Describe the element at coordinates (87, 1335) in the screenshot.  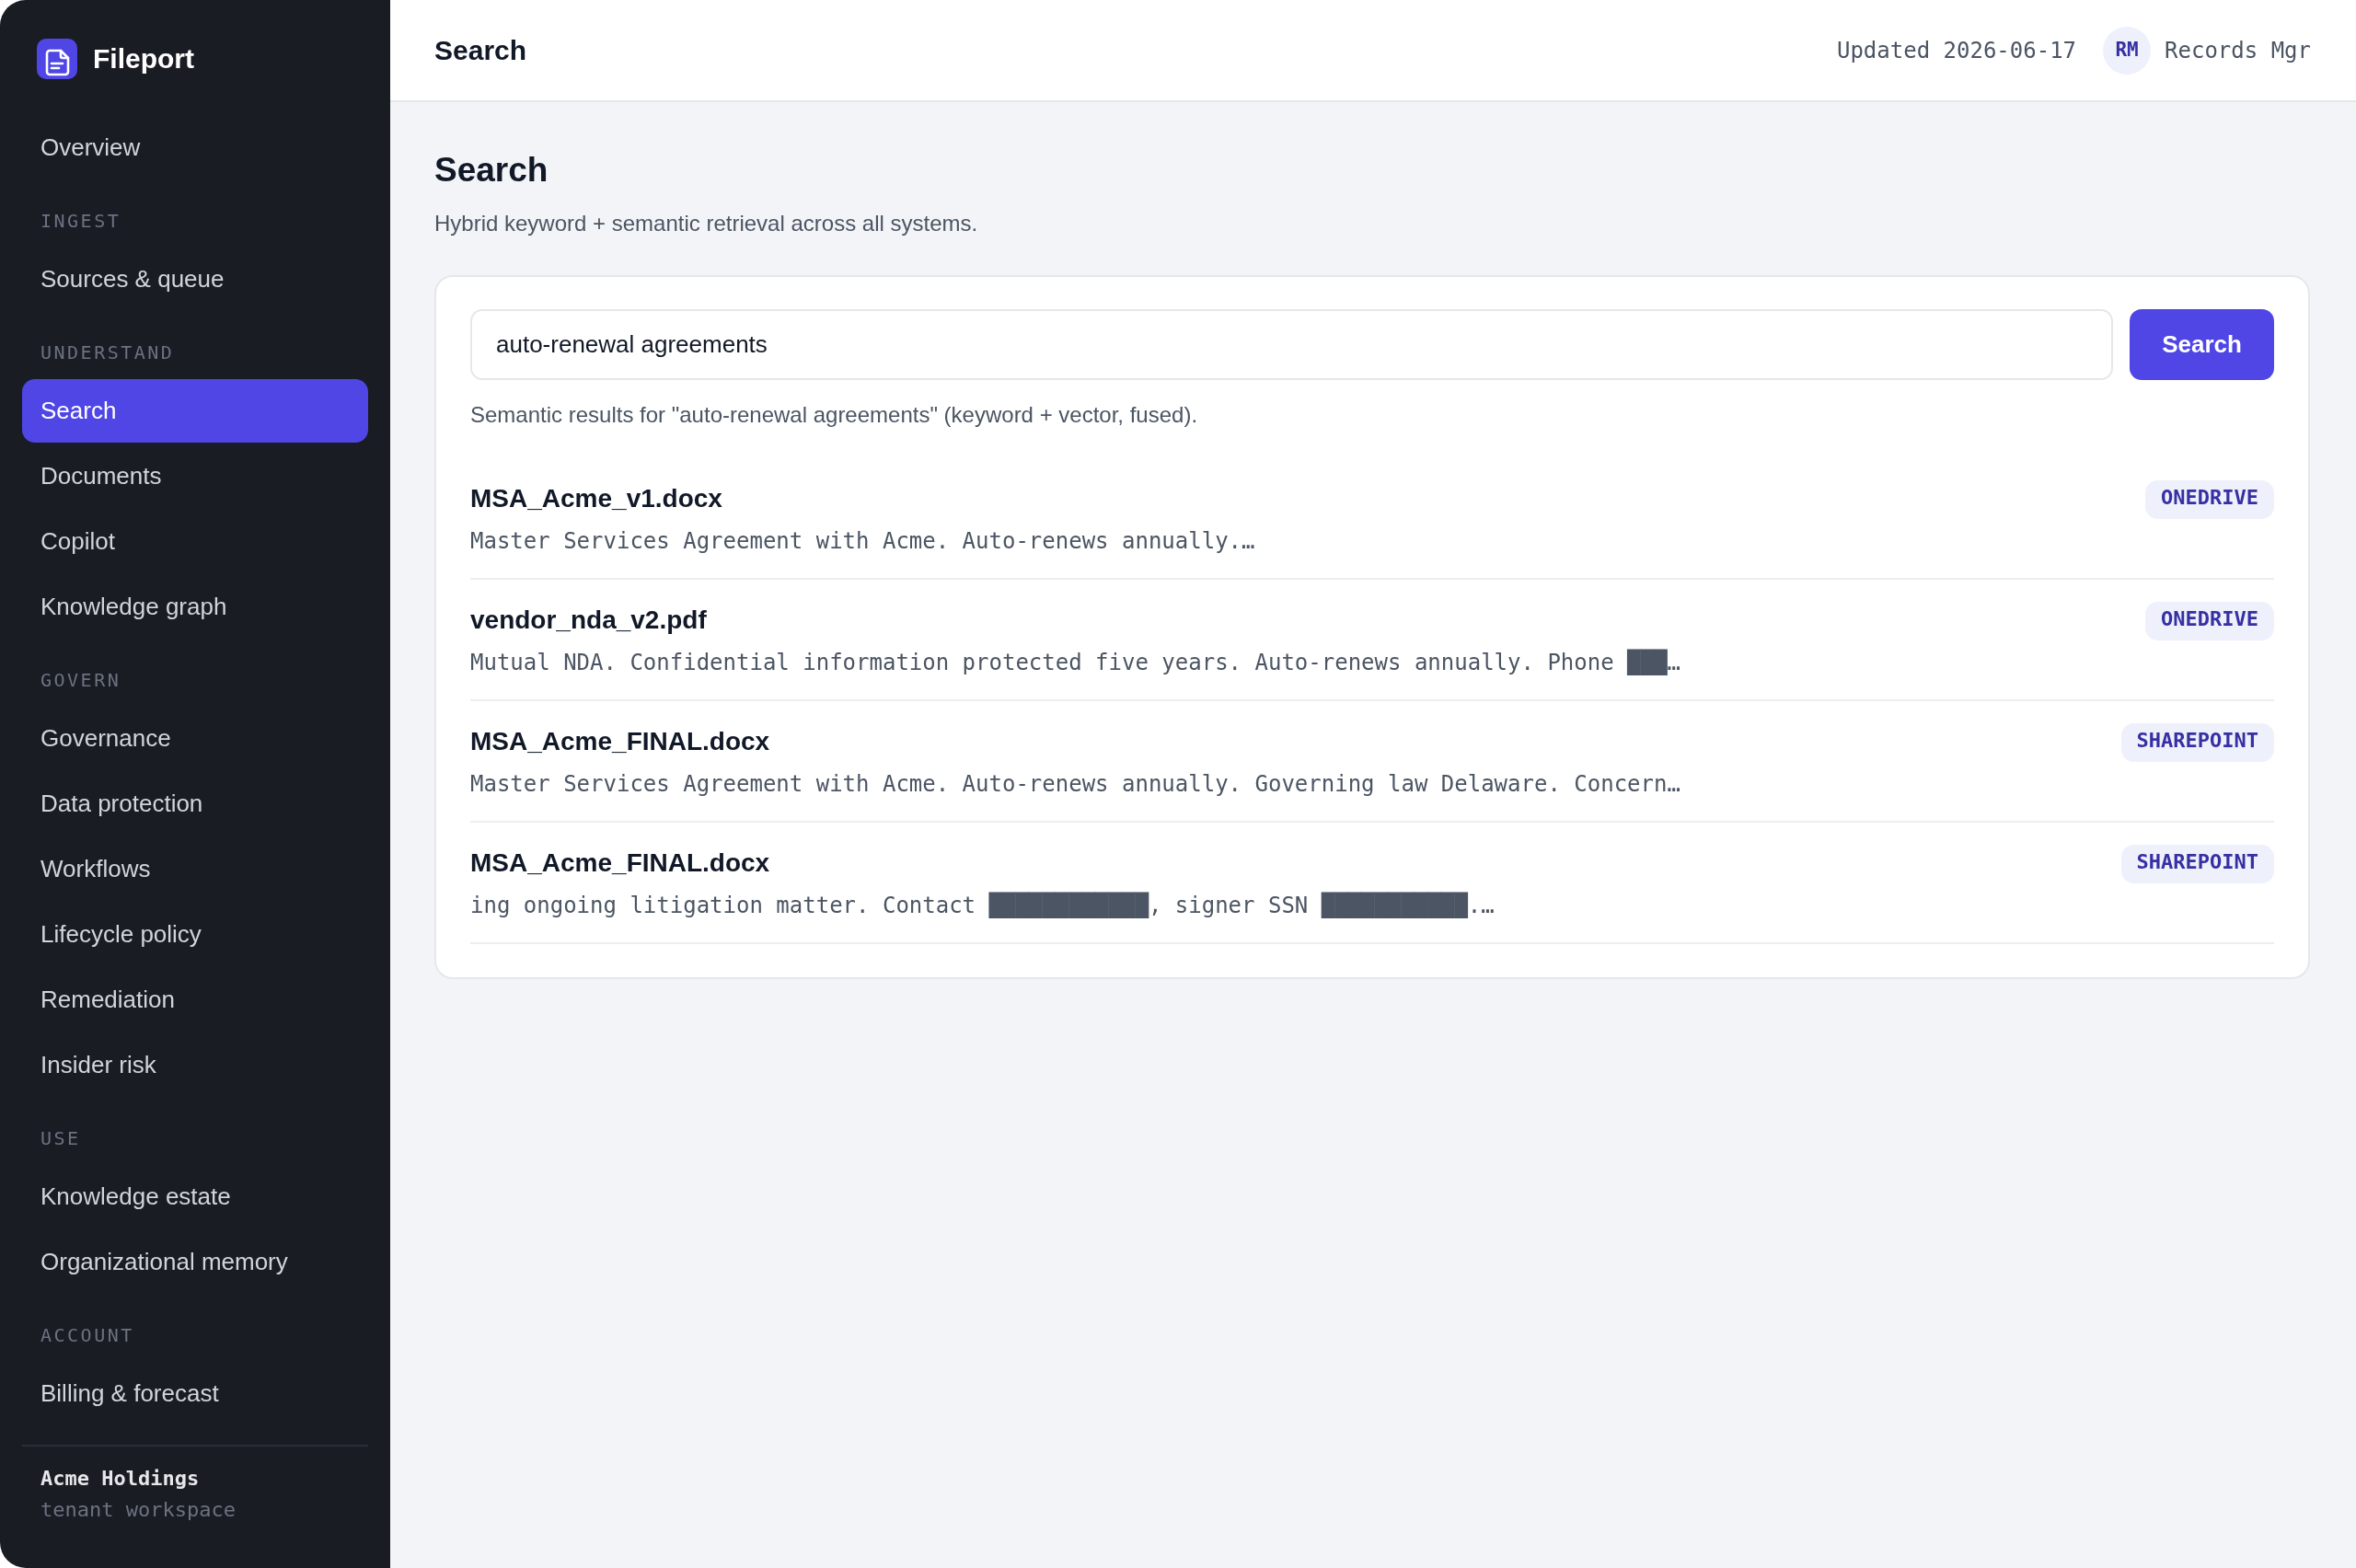
I see `nav-section-heading: ACCOUNT` at that location.